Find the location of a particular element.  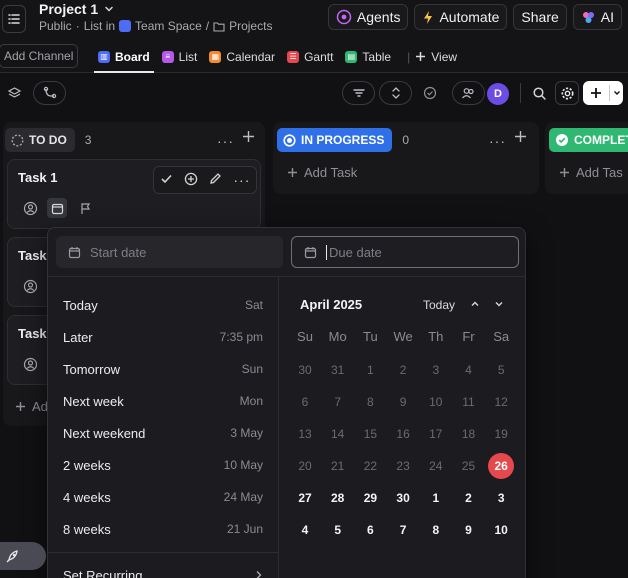

task-card: Task 1 ··· is located at coordinates (134, 194).